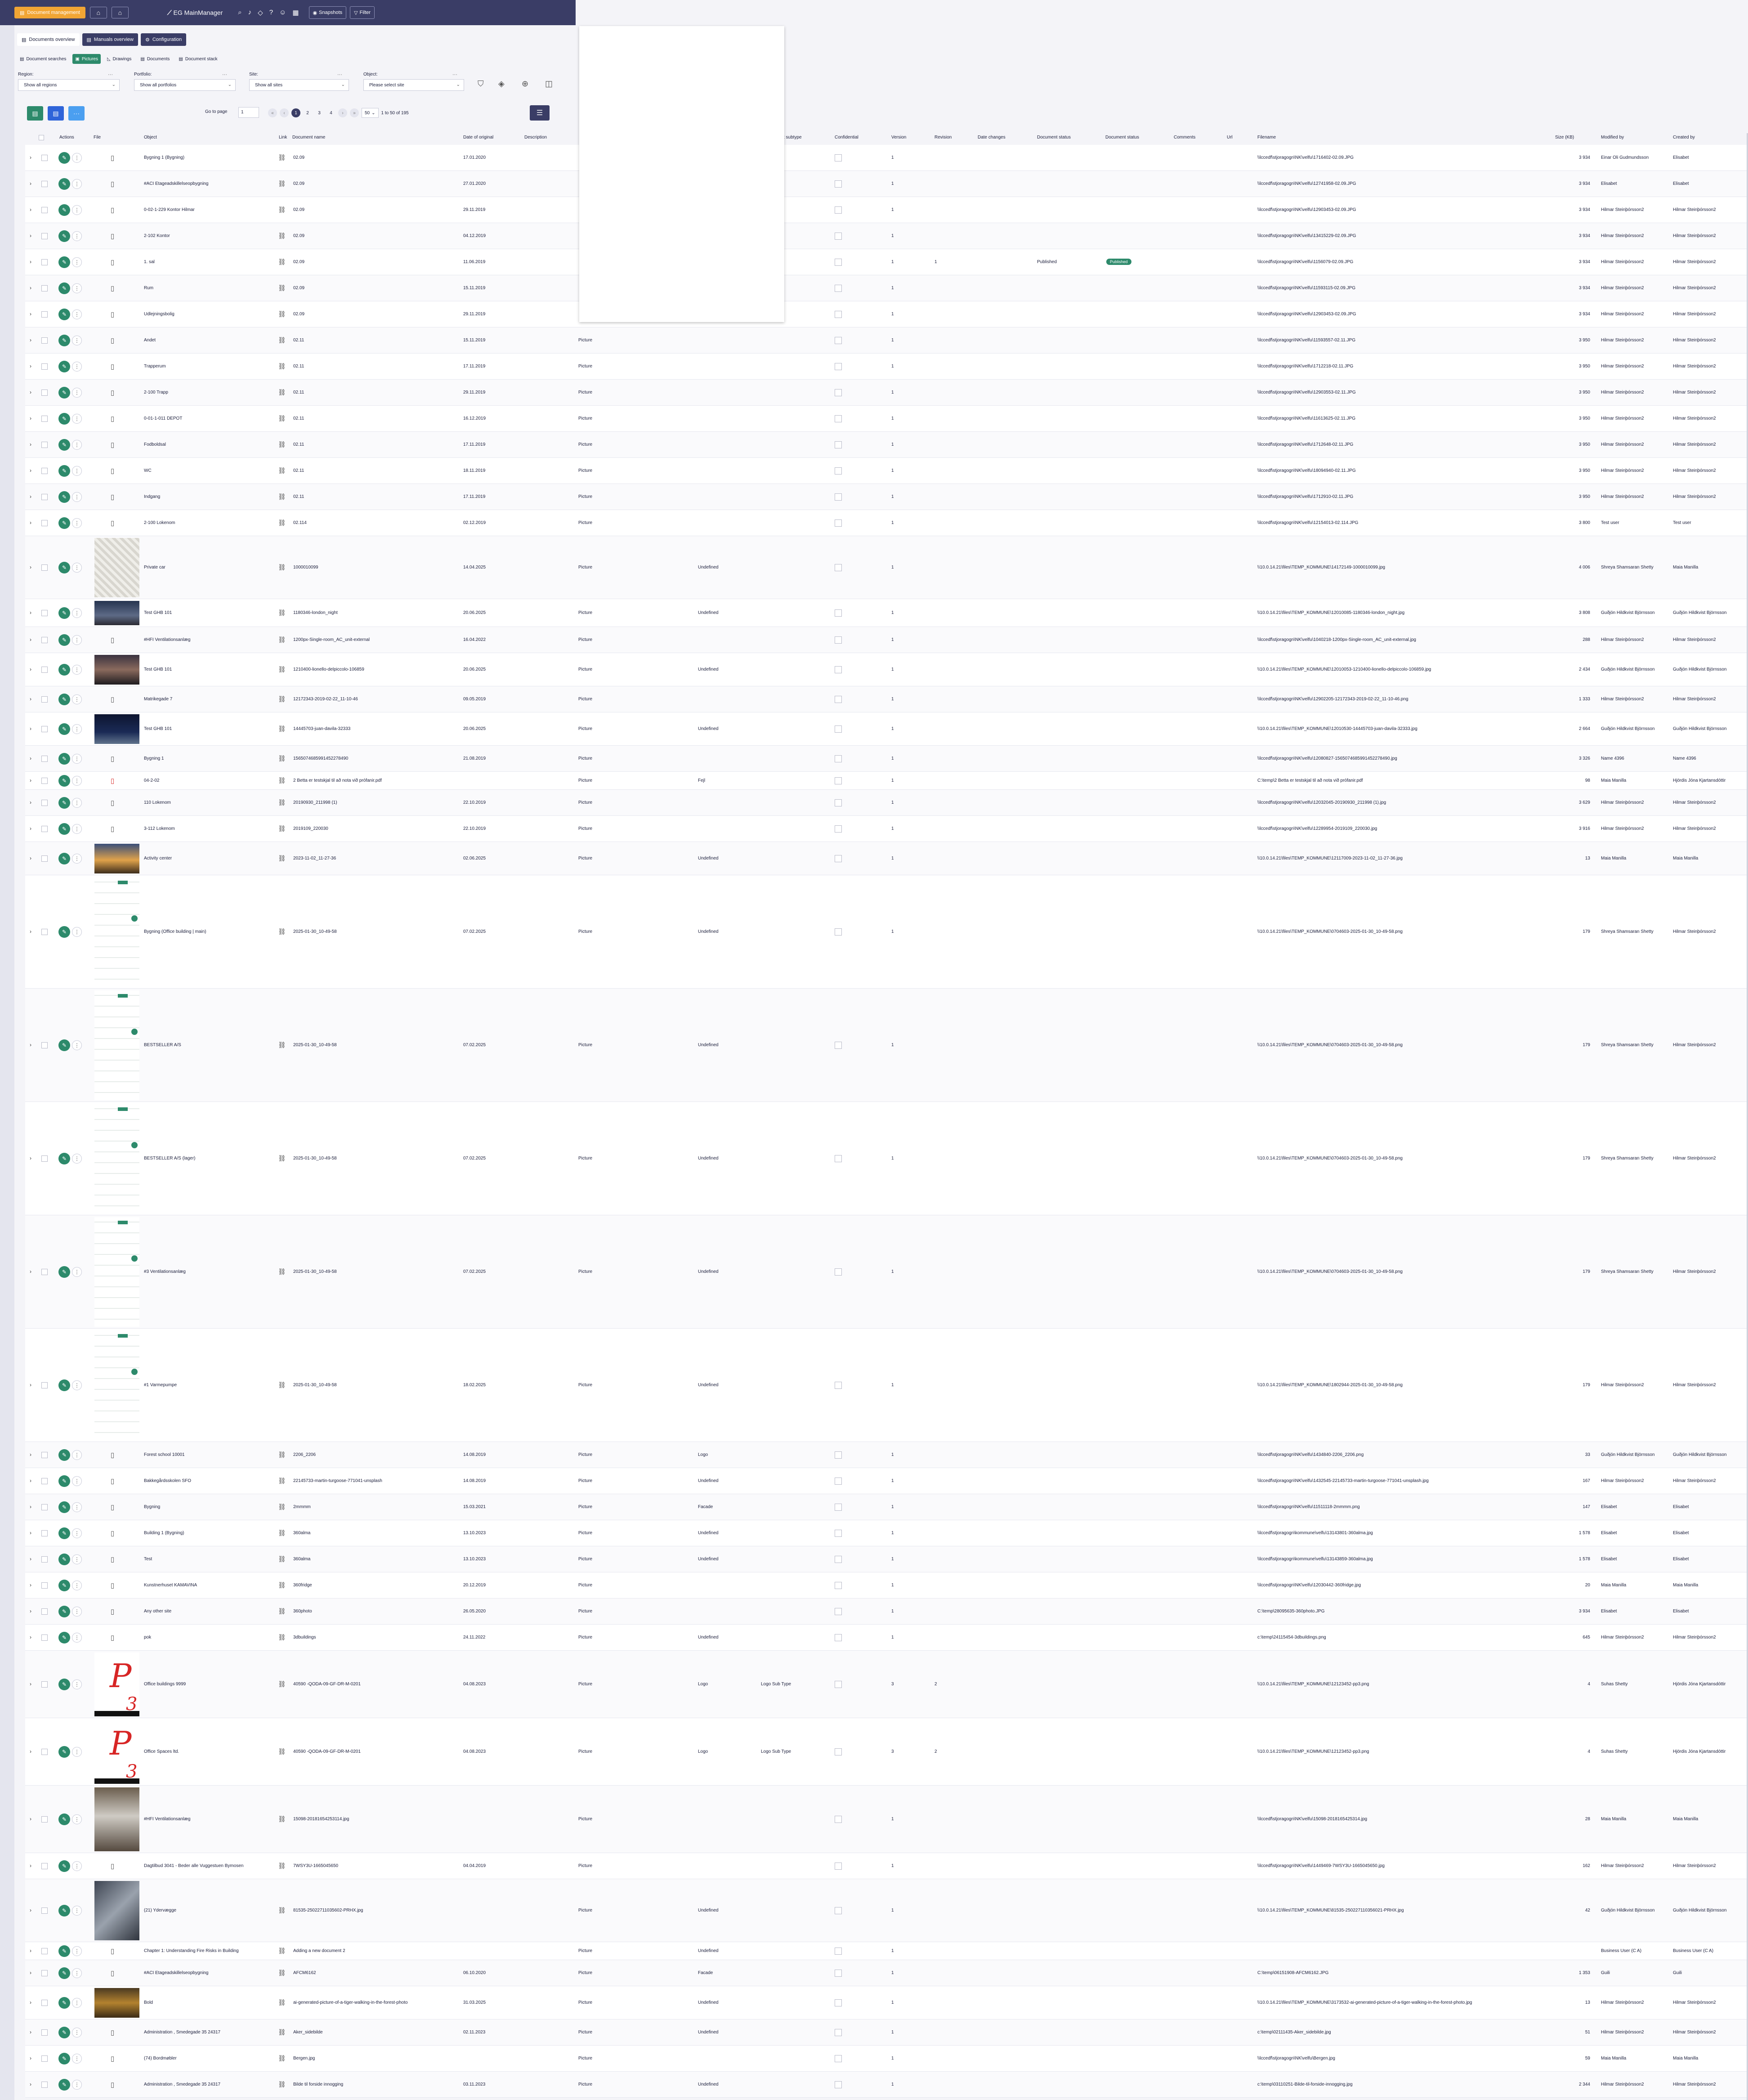 Image resolution: width=1748 pixels, height=2100 pixels. What do you see at coordinates (170, 1158) in the screenshot?
I see `object-cell: BESTSELLER A/S (lager)` at bounding box center [170, 1158].